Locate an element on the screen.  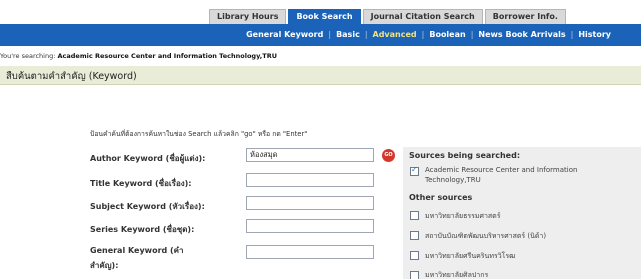
sources-title: Sources being searched: is located at coordinates (465, 155).